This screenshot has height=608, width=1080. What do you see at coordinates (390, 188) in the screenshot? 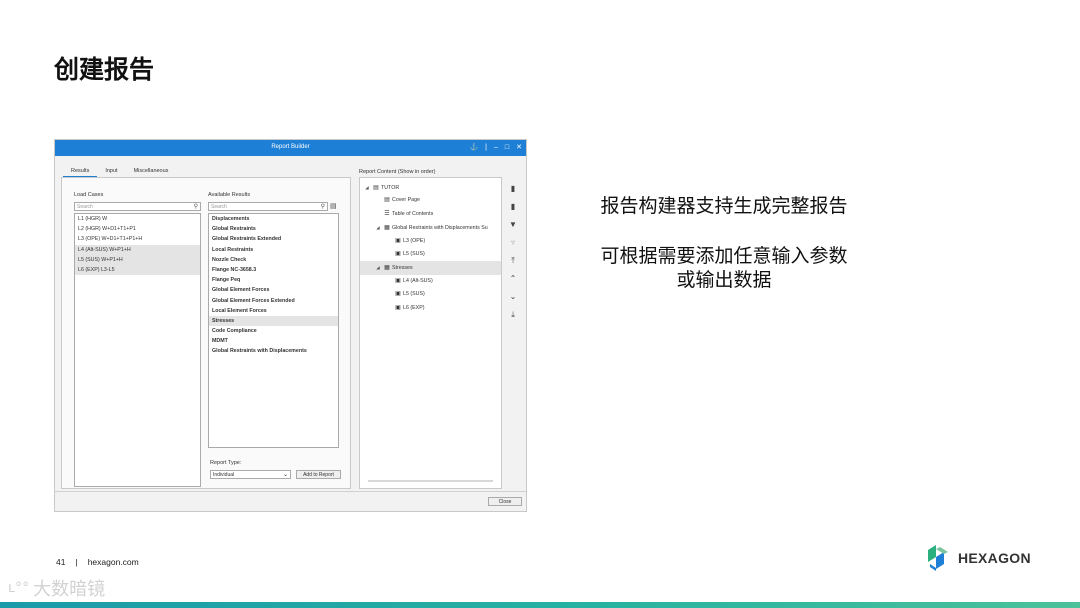
I see `tree-node-label: TUTOR` at bounding box center [390, 188].